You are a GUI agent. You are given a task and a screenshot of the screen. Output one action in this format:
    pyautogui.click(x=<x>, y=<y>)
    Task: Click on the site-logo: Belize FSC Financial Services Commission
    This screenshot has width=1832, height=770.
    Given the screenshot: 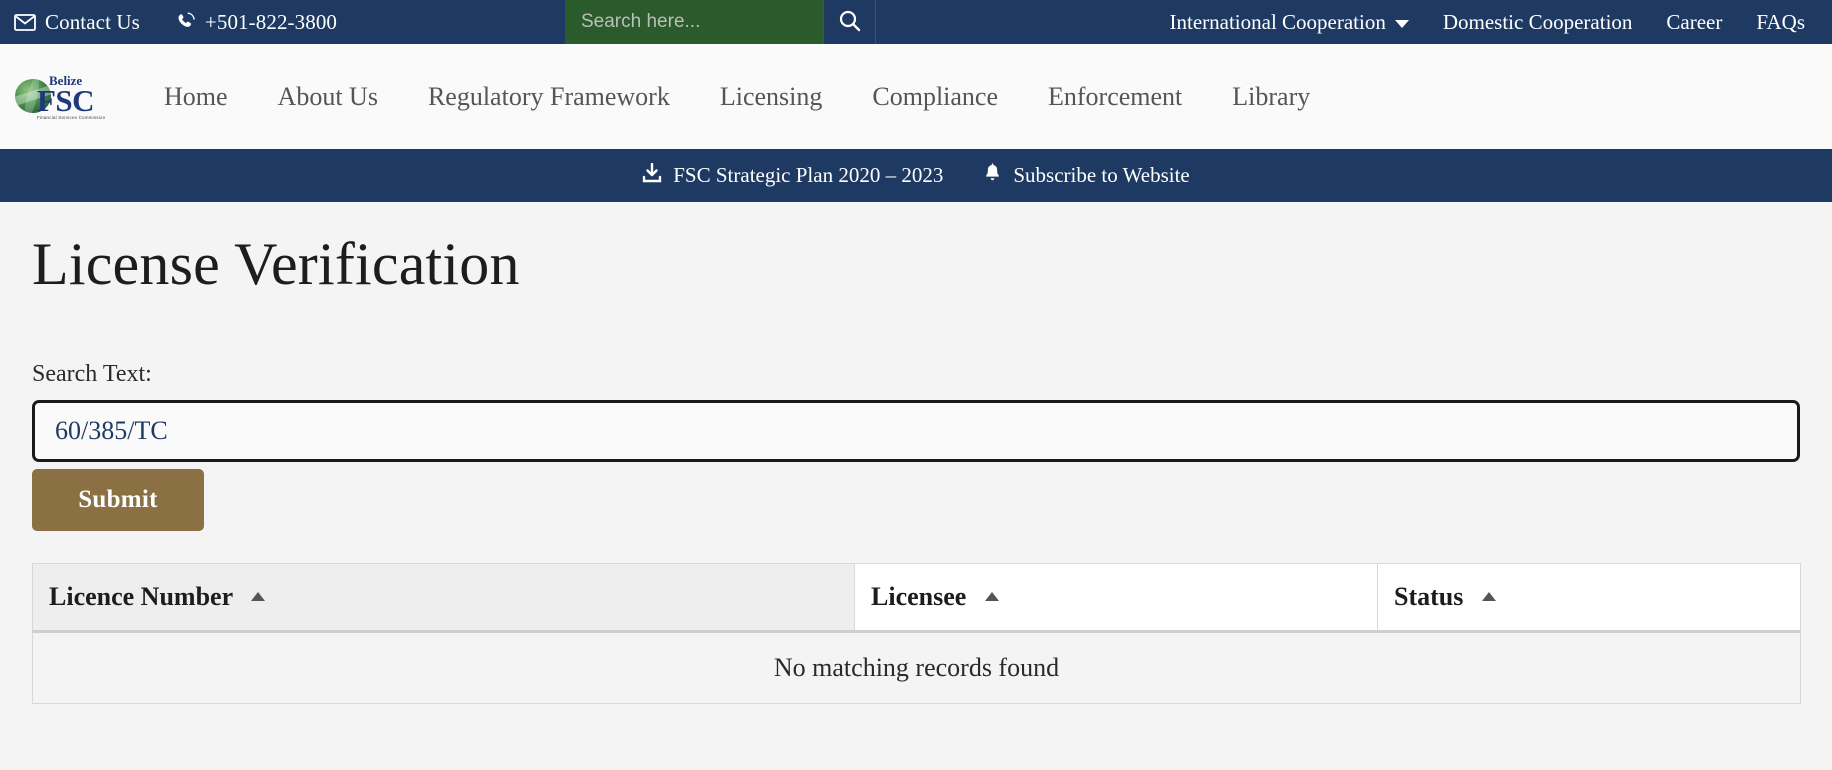 What is the action you would take?
    pyautogui.click(x=60, y=97)
    